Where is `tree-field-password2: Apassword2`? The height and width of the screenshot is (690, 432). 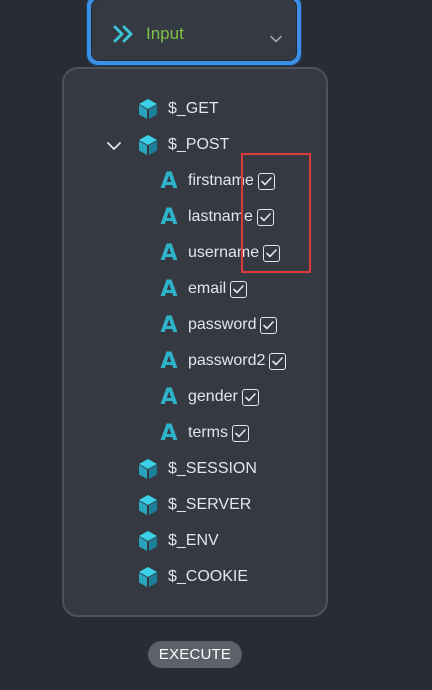 tree-field-password2: Apassword2 is located at coordinates (222, 361).